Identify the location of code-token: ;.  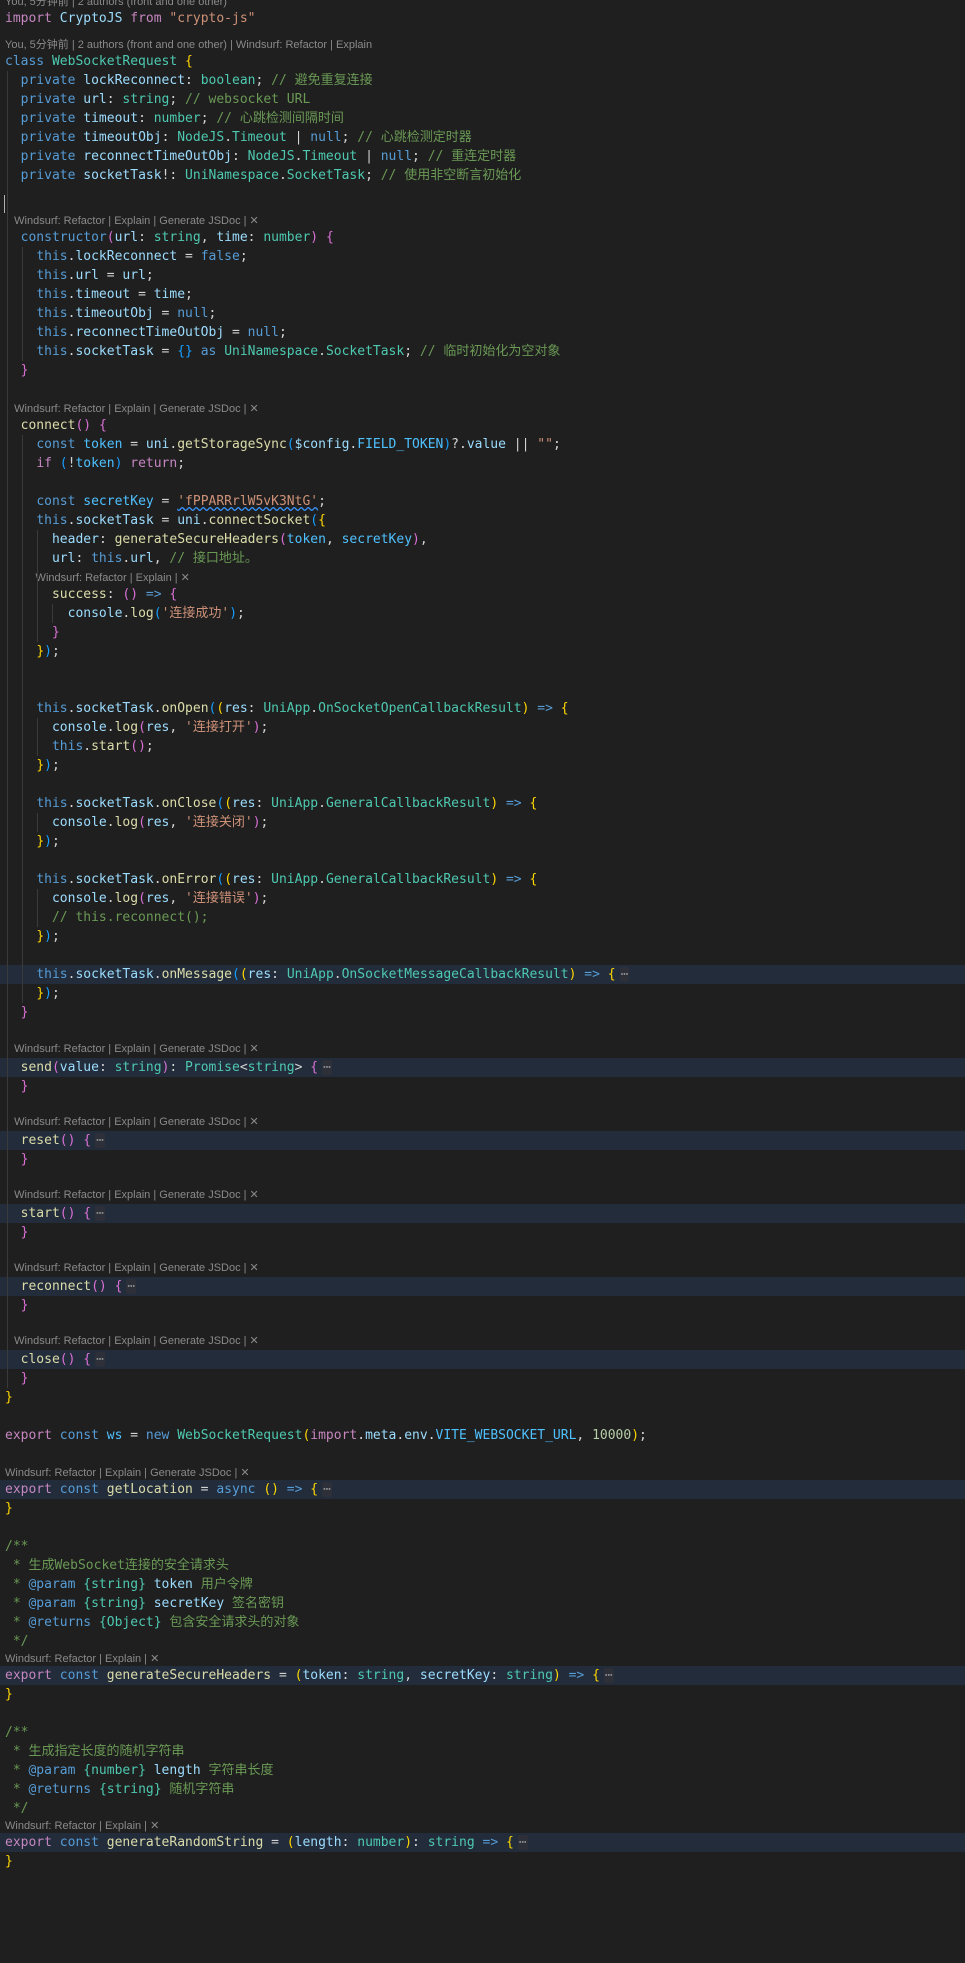
(263, 80).